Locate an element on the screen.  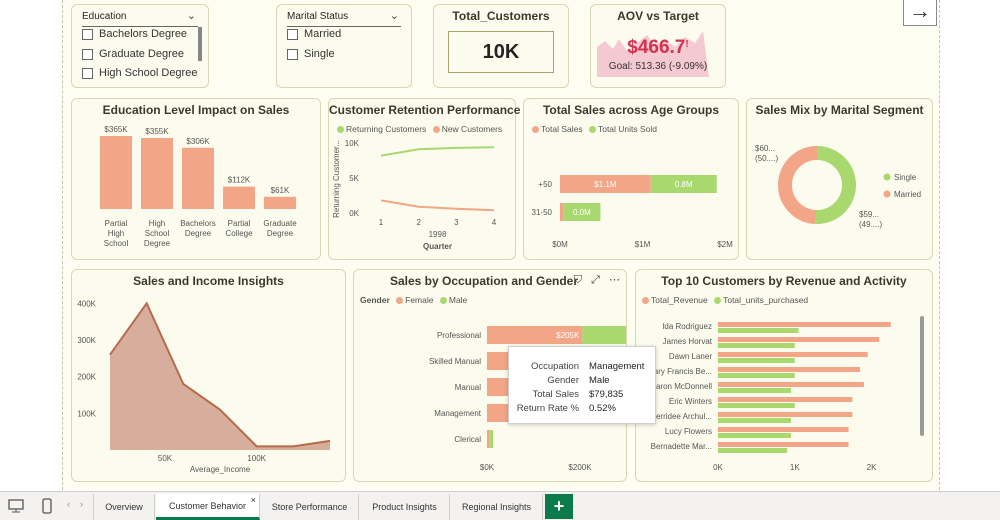
y-tick-label: 300K is located at coordinates (86, 340).